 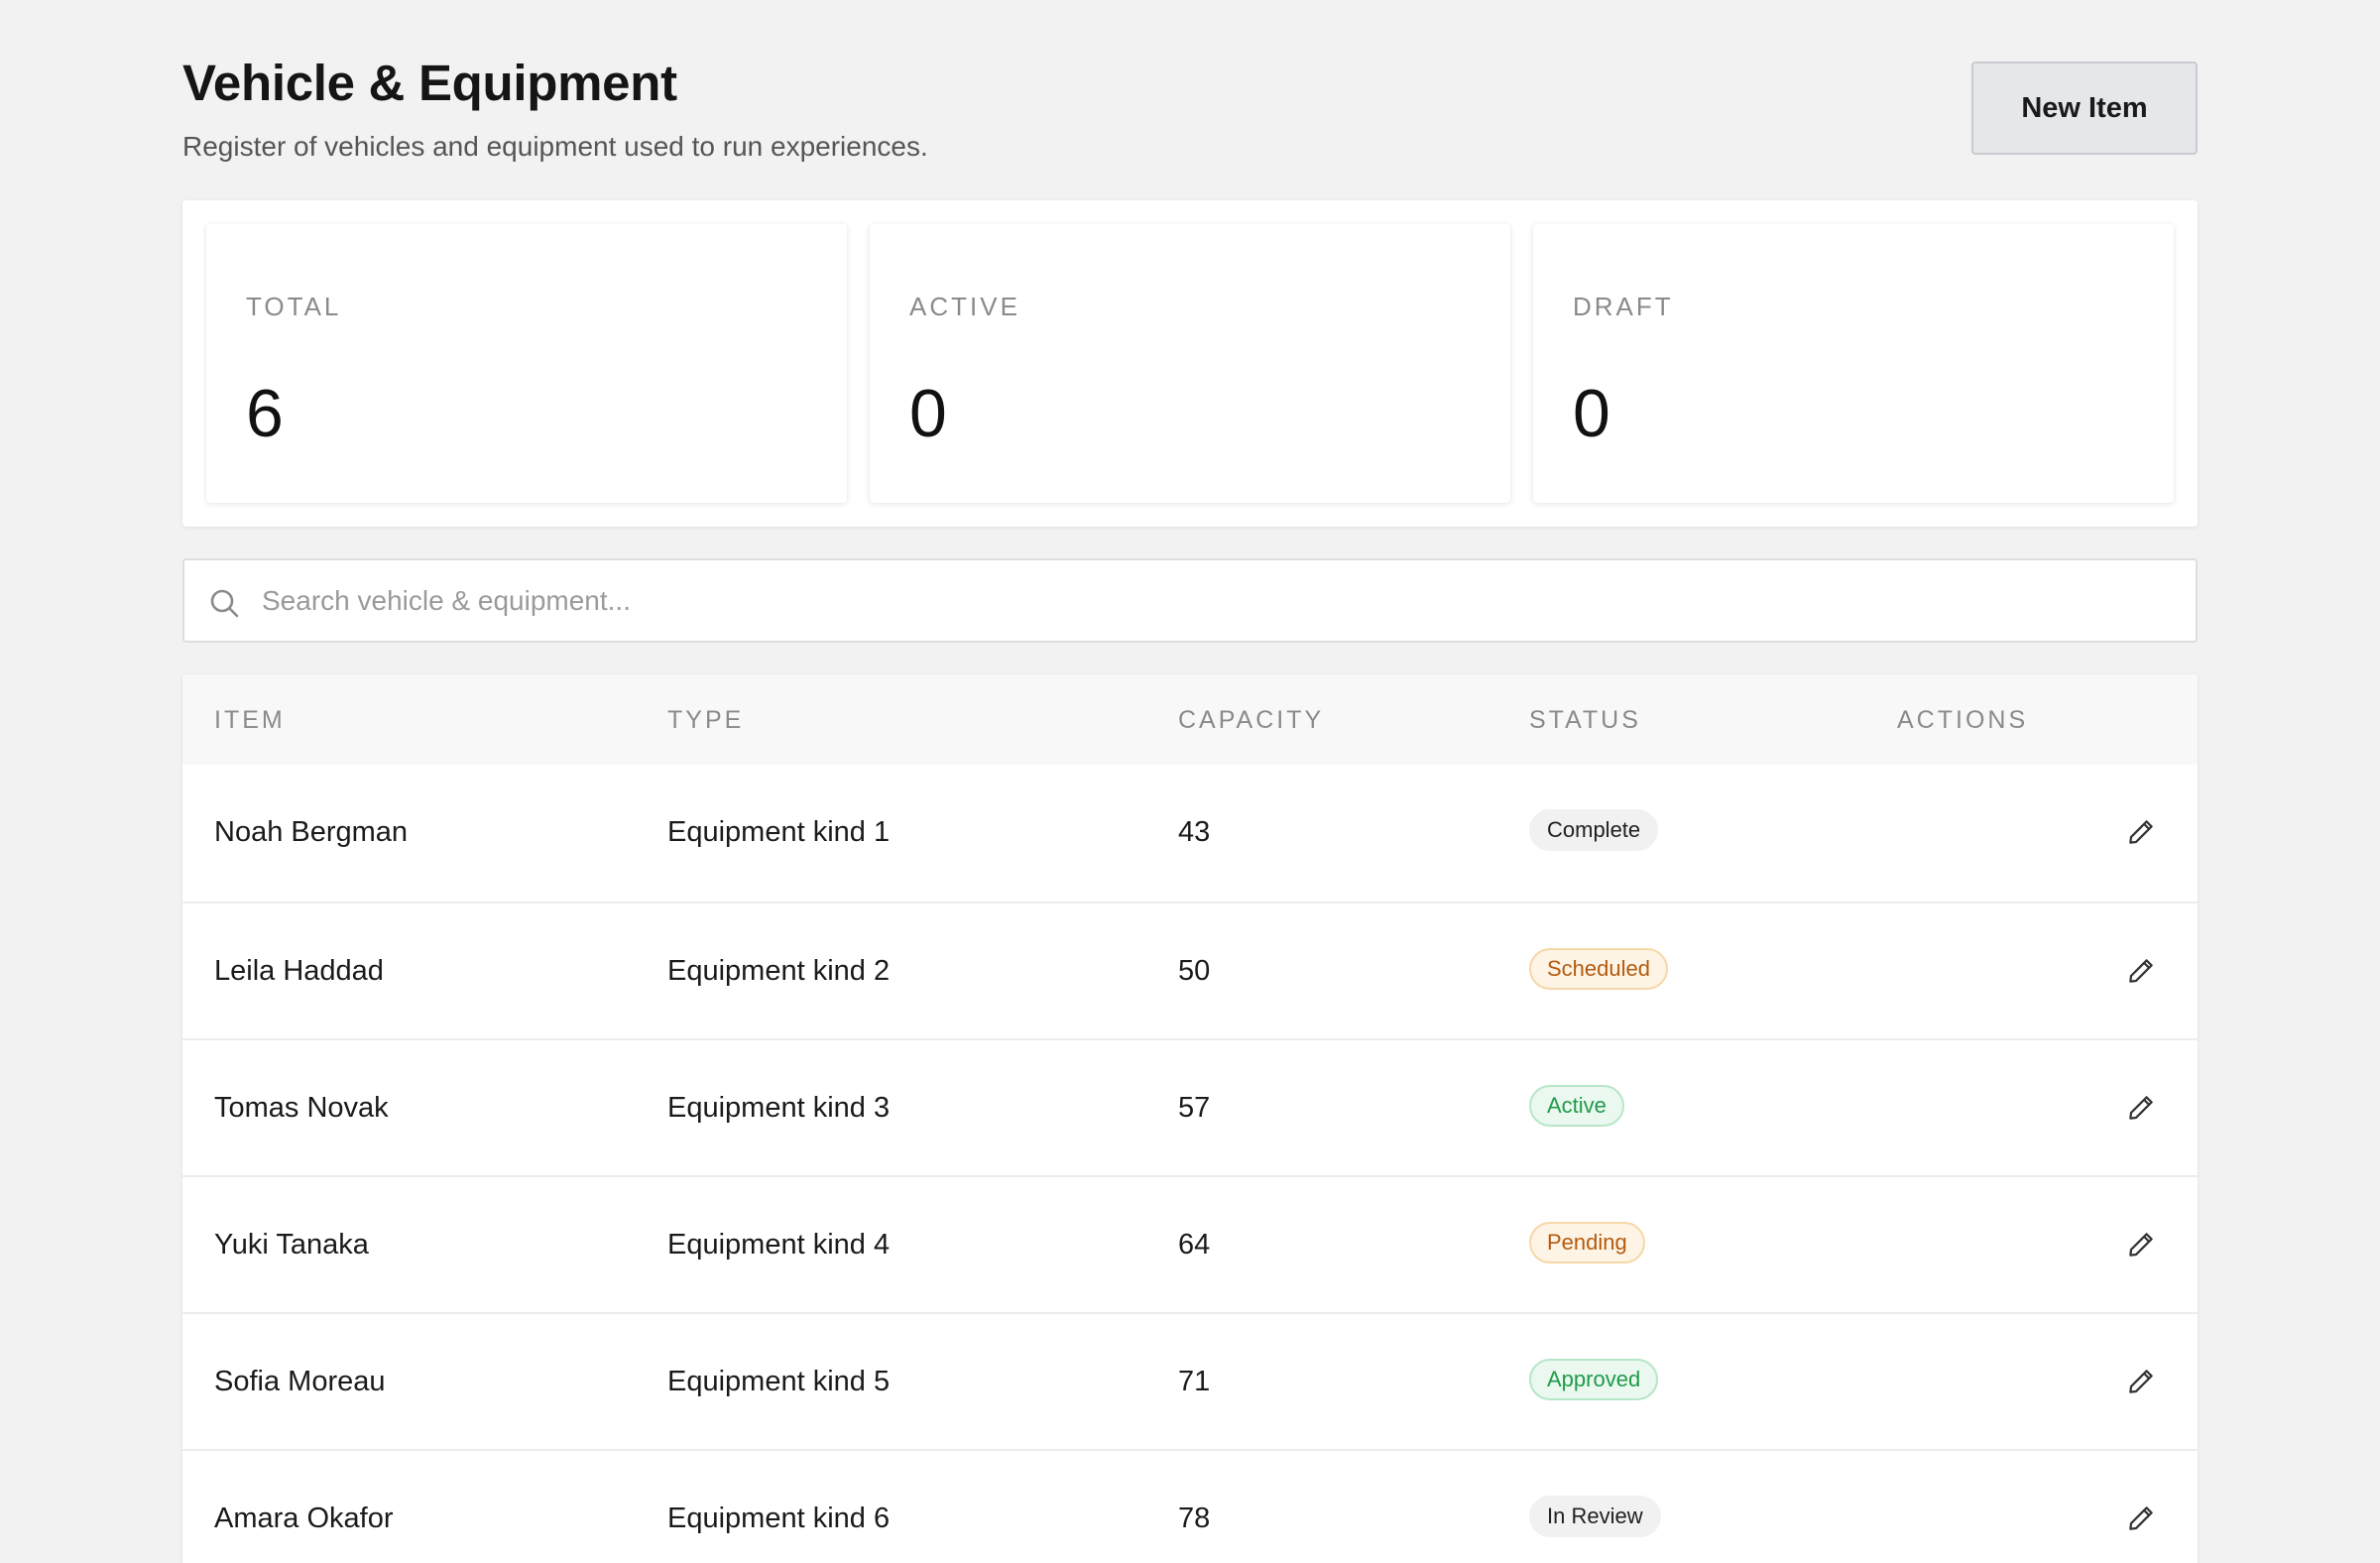 I want to click on item-name: Sofia Moreau, so click(x=300, y=1381).